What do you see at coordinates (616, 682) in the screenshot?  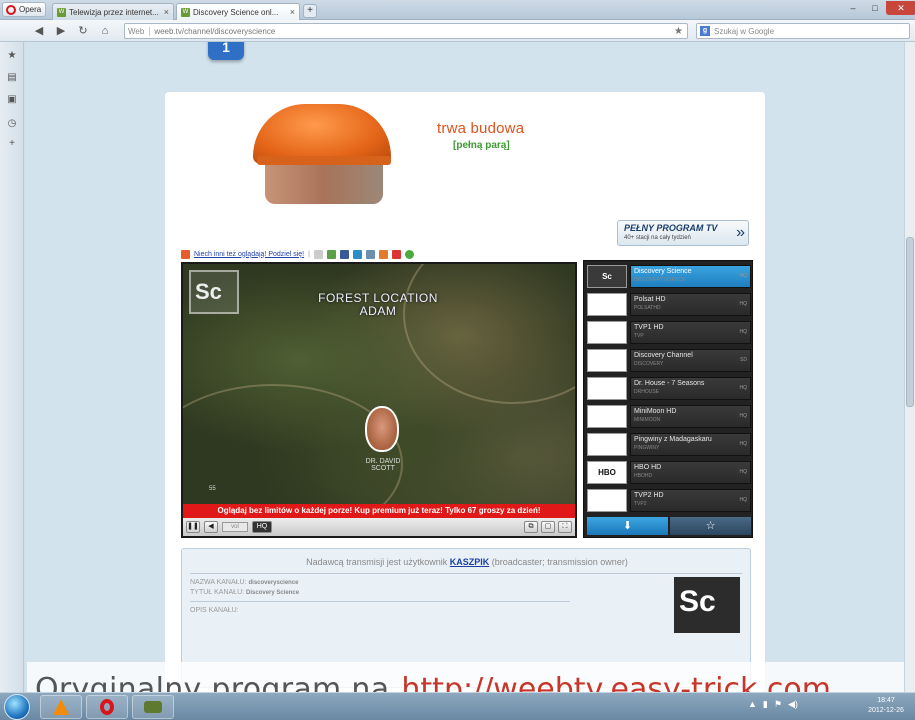 I see `watermark-url: http://weebtv.easy-trick.com` at bounding box center [616, 682].